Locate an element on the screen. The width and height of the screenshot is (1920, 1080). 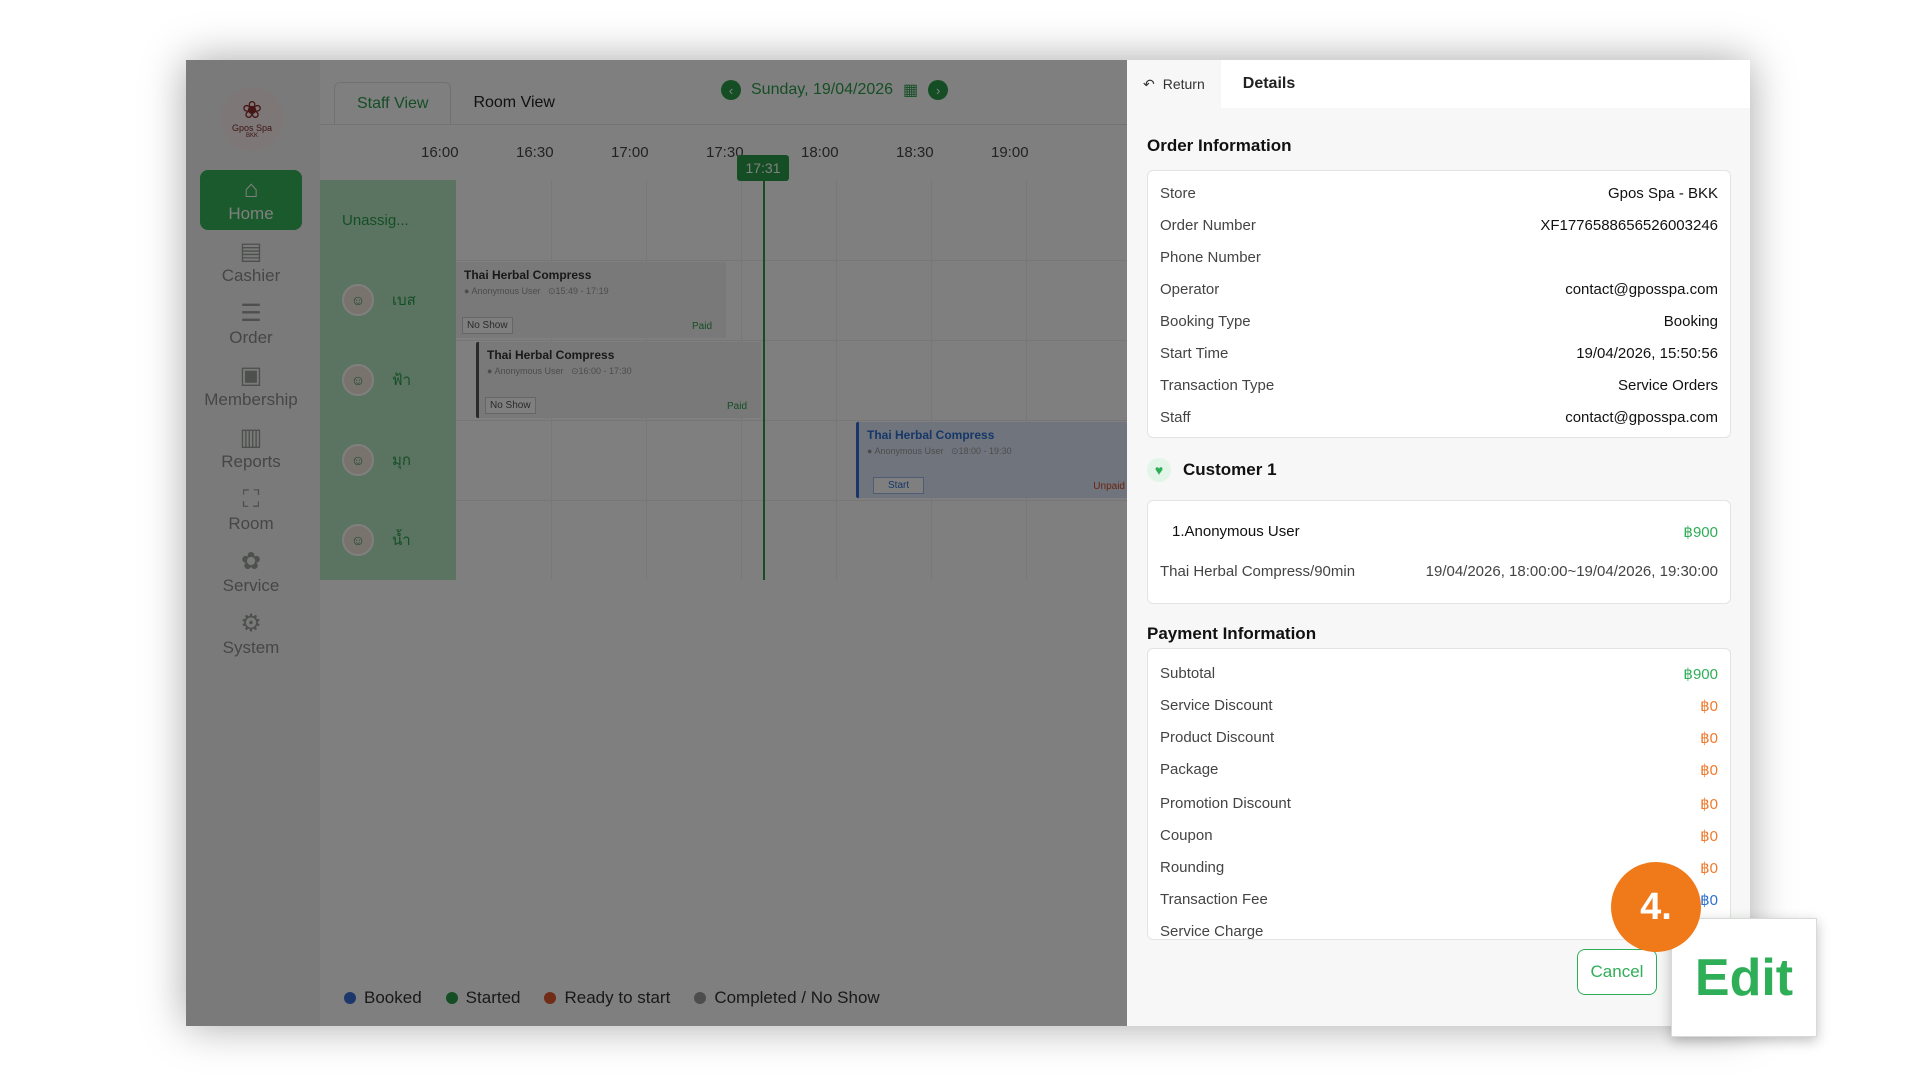
cancel-button: Cancel is located at coordinates (1617, 972).